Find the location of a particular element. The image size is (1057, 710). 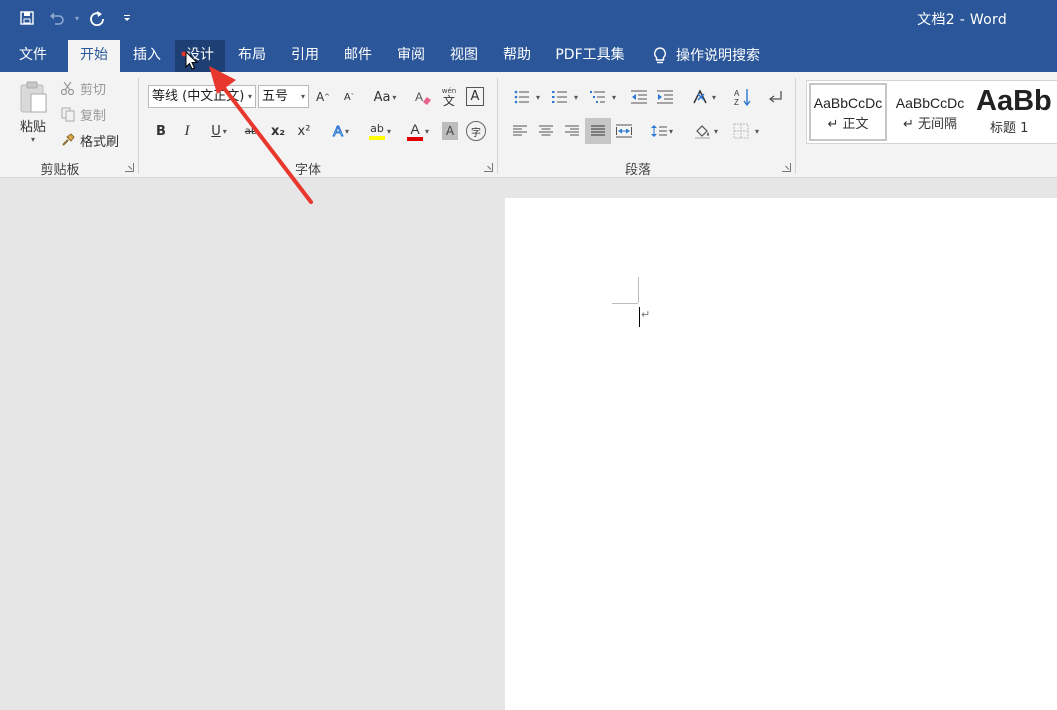

undo-dropdown-icon: ▾ is located at coordinates (77, 18).